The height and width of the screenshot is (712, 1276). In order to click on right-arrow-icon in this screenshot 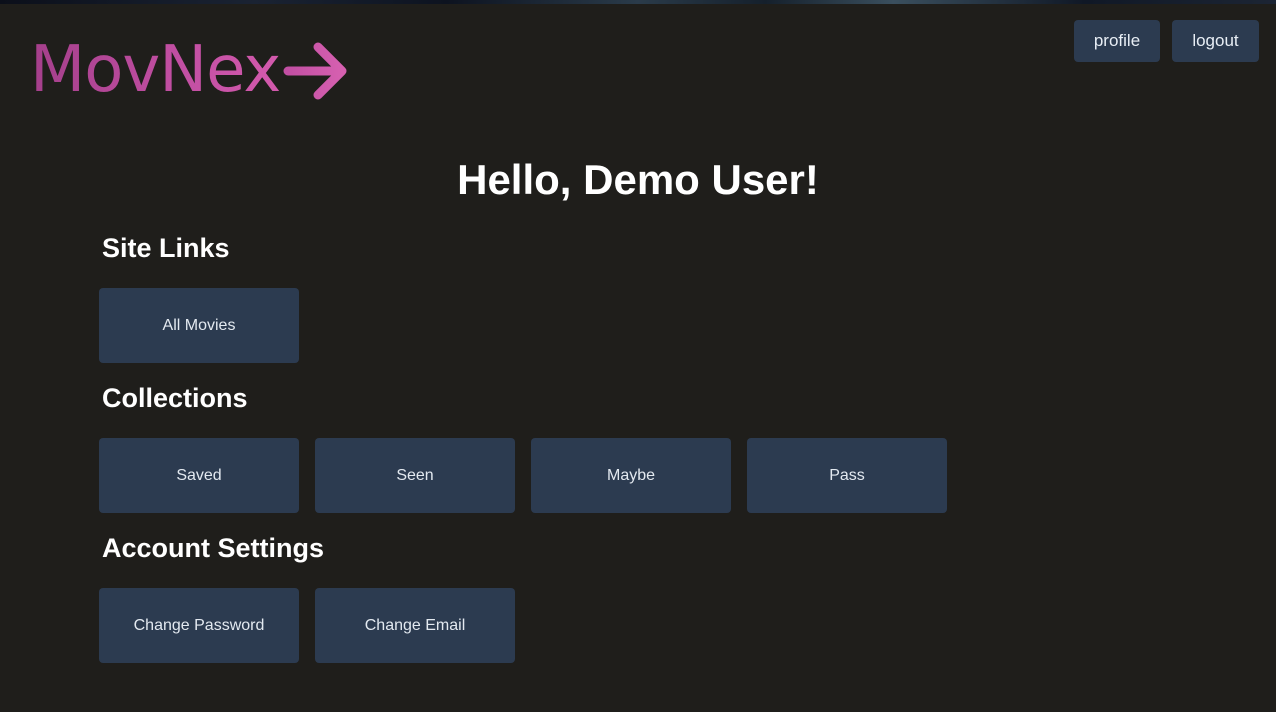, I will do `click(315, 71)`.